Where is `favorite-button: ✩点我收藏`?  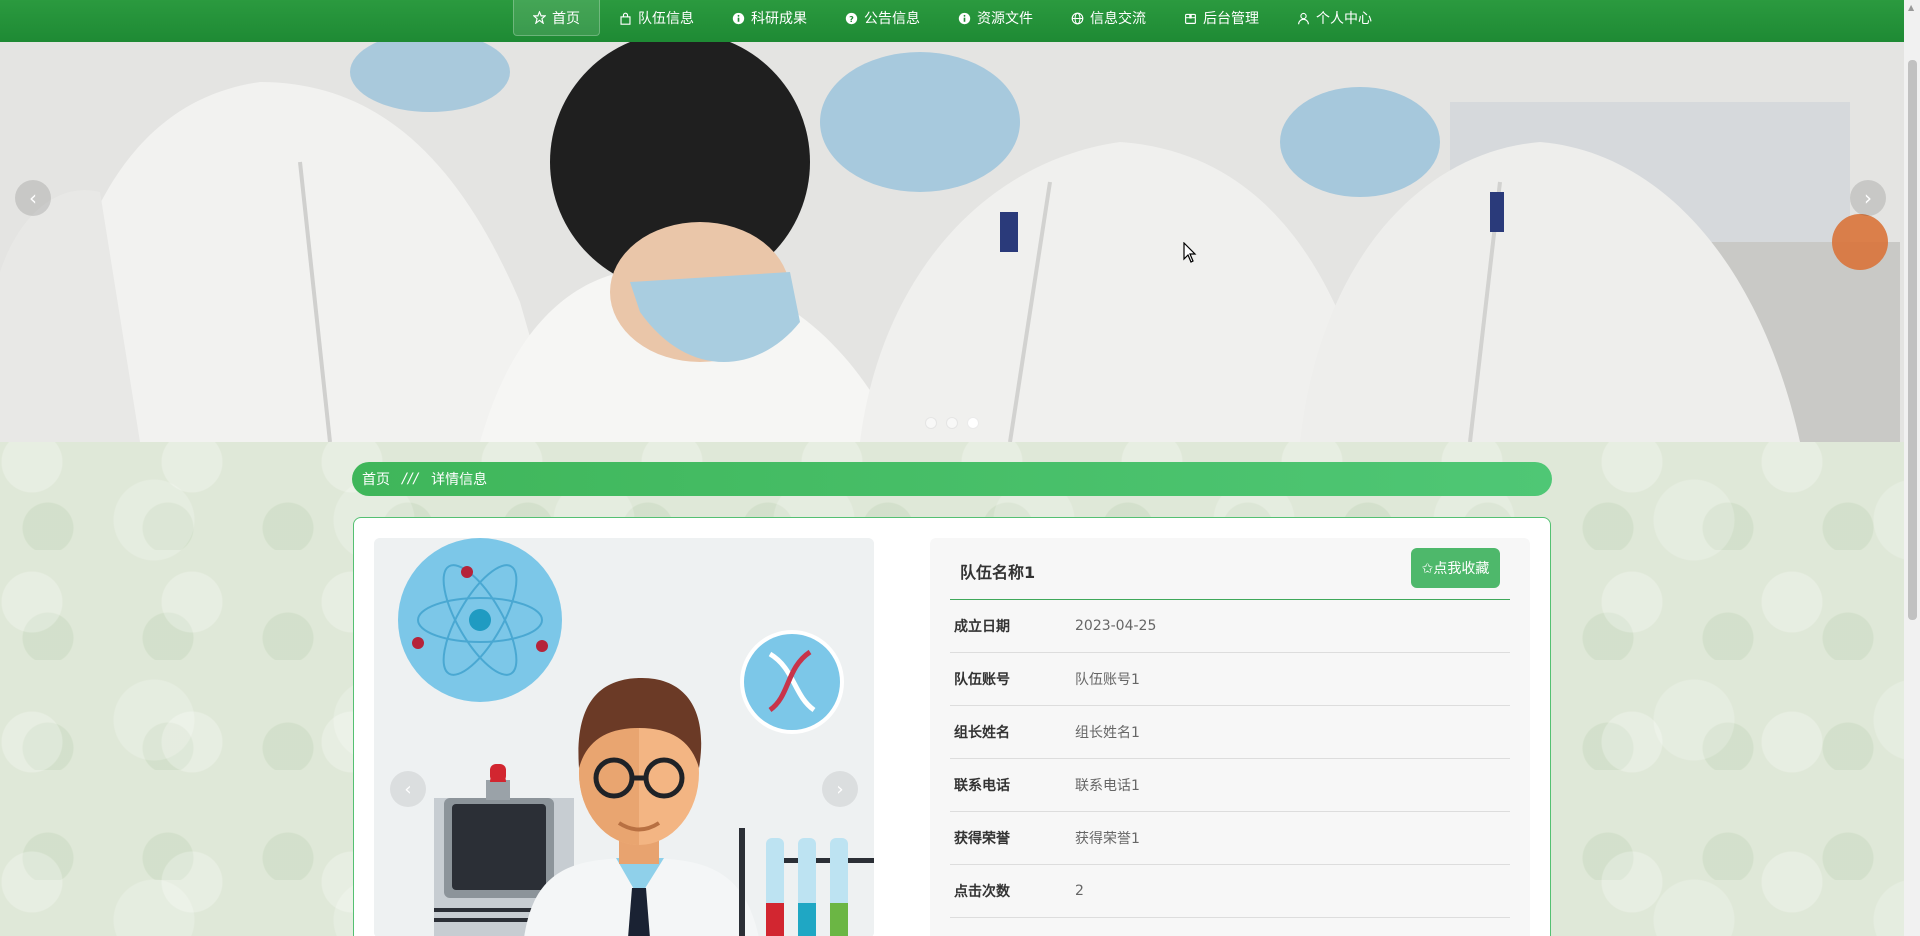 favorite-button: ✩点我收藏 is located at coordinates (1455, 568).